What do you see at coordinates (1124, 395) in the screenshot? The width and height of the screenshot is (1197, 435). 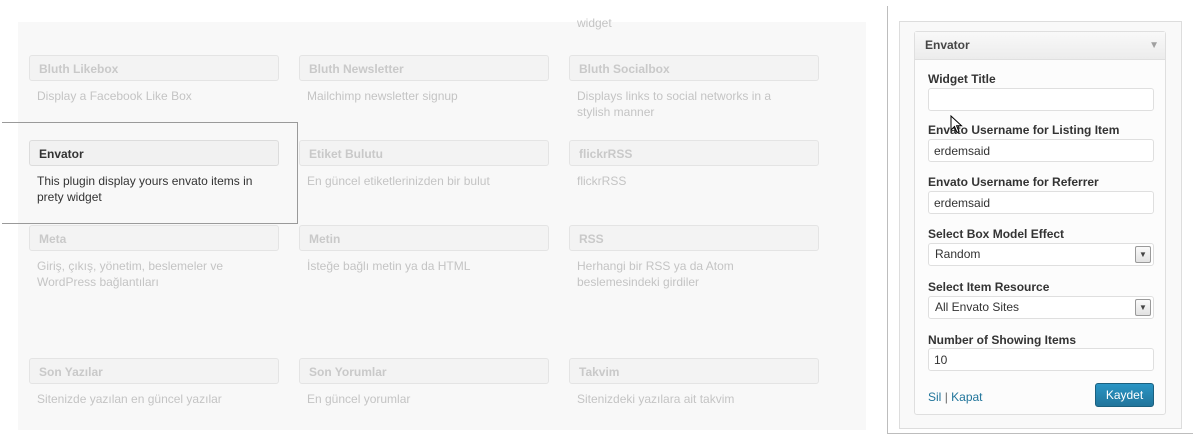 I see `save-button: Kaydet` at bounding box center [1124, 395].